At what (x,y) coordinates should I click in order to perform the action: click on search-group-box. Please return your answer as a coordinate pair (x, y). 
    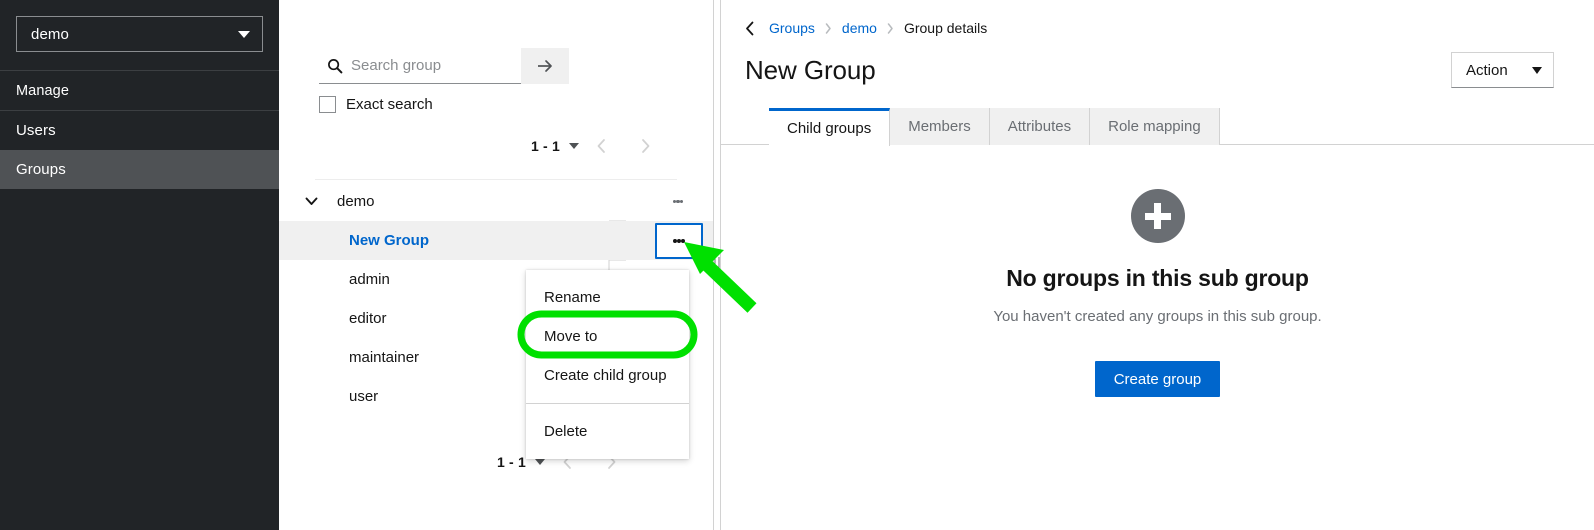
    Looking at the image, I should click on (420, 66).